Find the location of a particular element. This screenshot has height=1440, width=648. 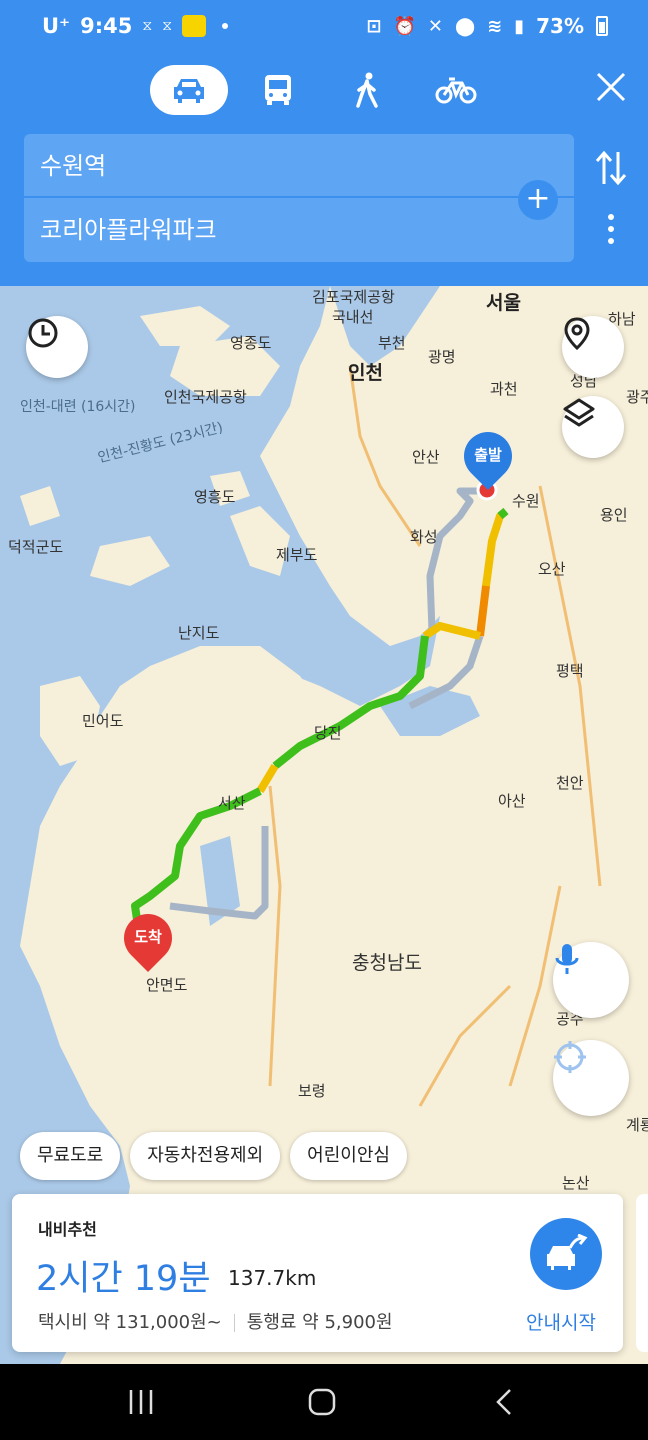

route-filter-chips: 무료도로 자동차전용제외 어린이안심 is located at coordinates (213, 1156).